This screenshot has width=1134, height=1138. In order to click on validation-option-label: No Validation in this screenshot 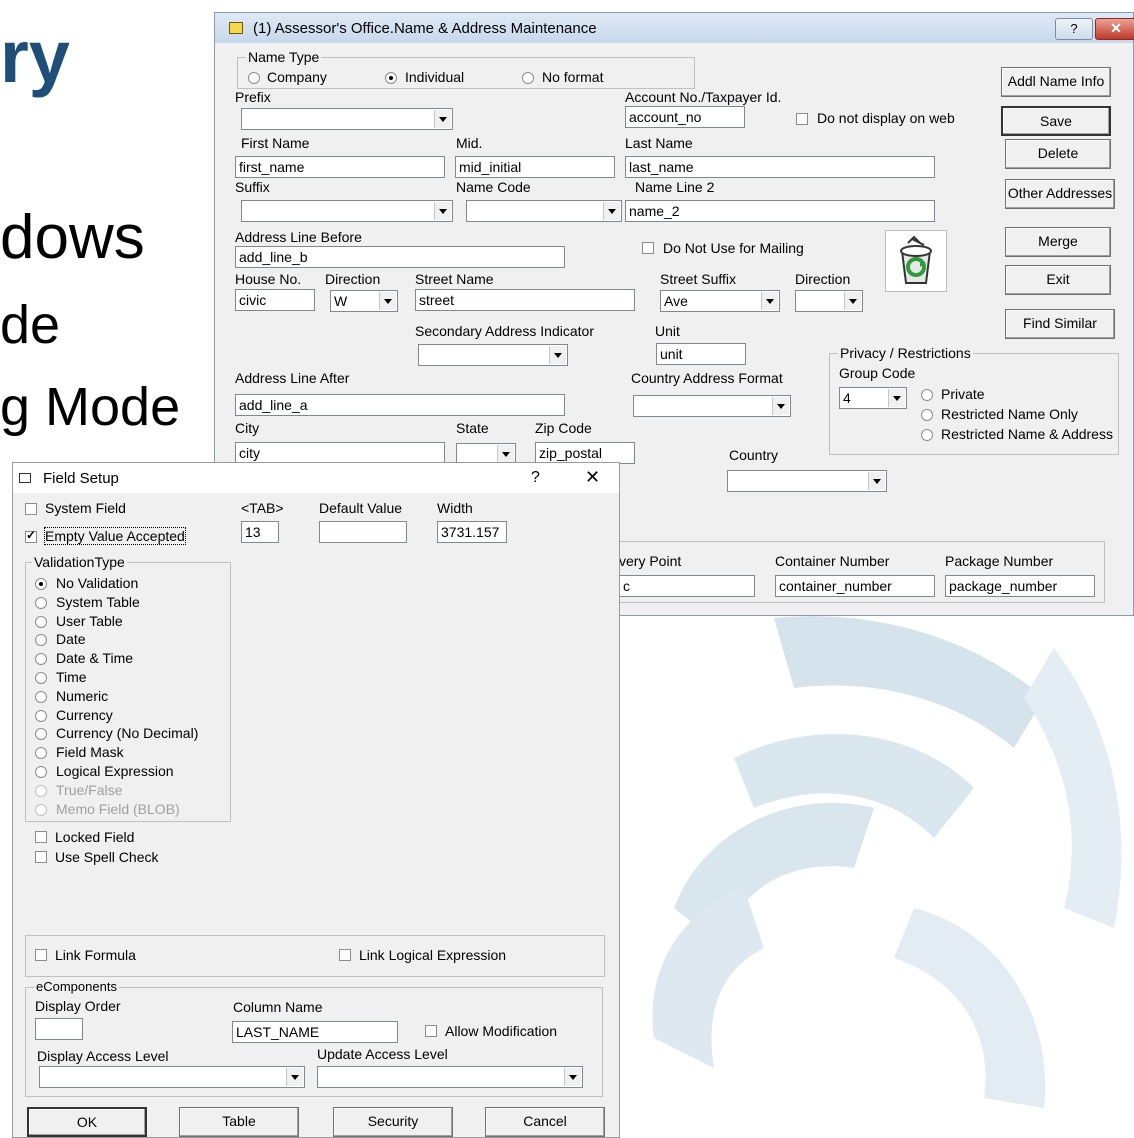, I will do `click(97, 583)`.